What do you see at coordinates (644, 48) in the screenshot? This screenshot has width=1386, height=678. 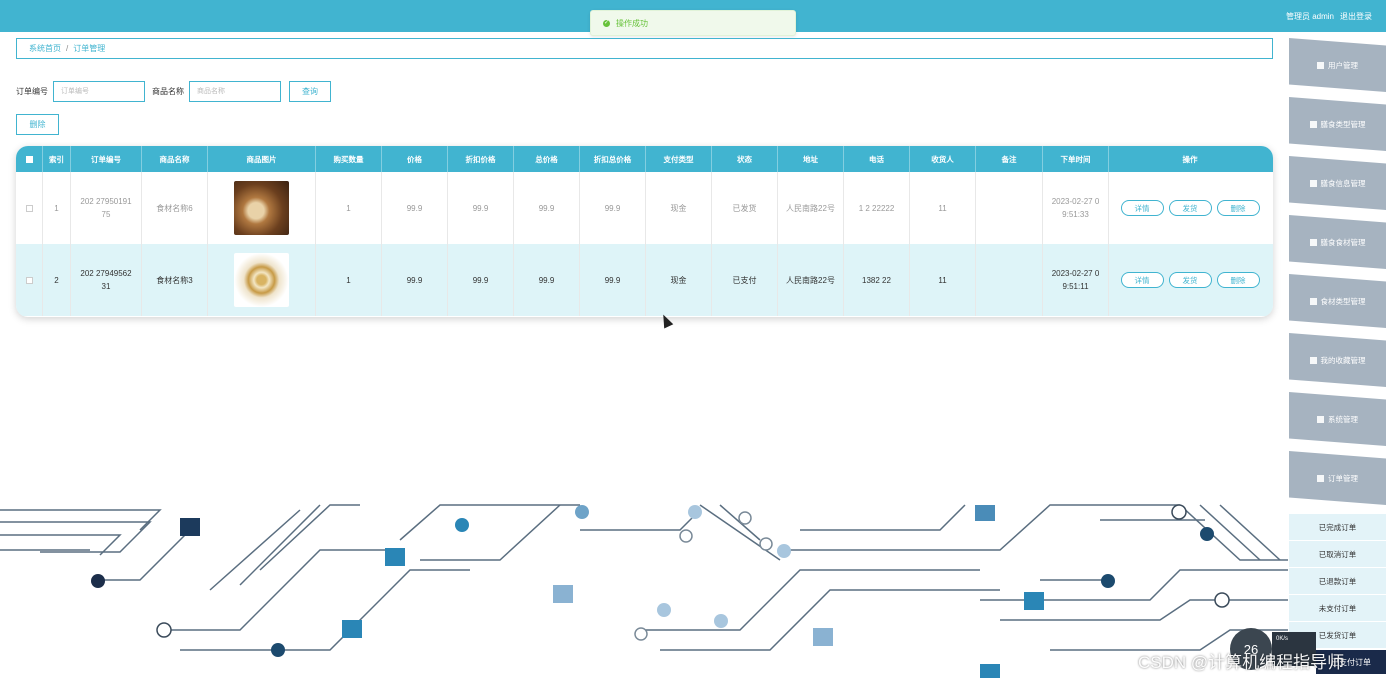 I see `breadcrumb: 系统首页 / 订单管理` at bounding box center [644, 48].